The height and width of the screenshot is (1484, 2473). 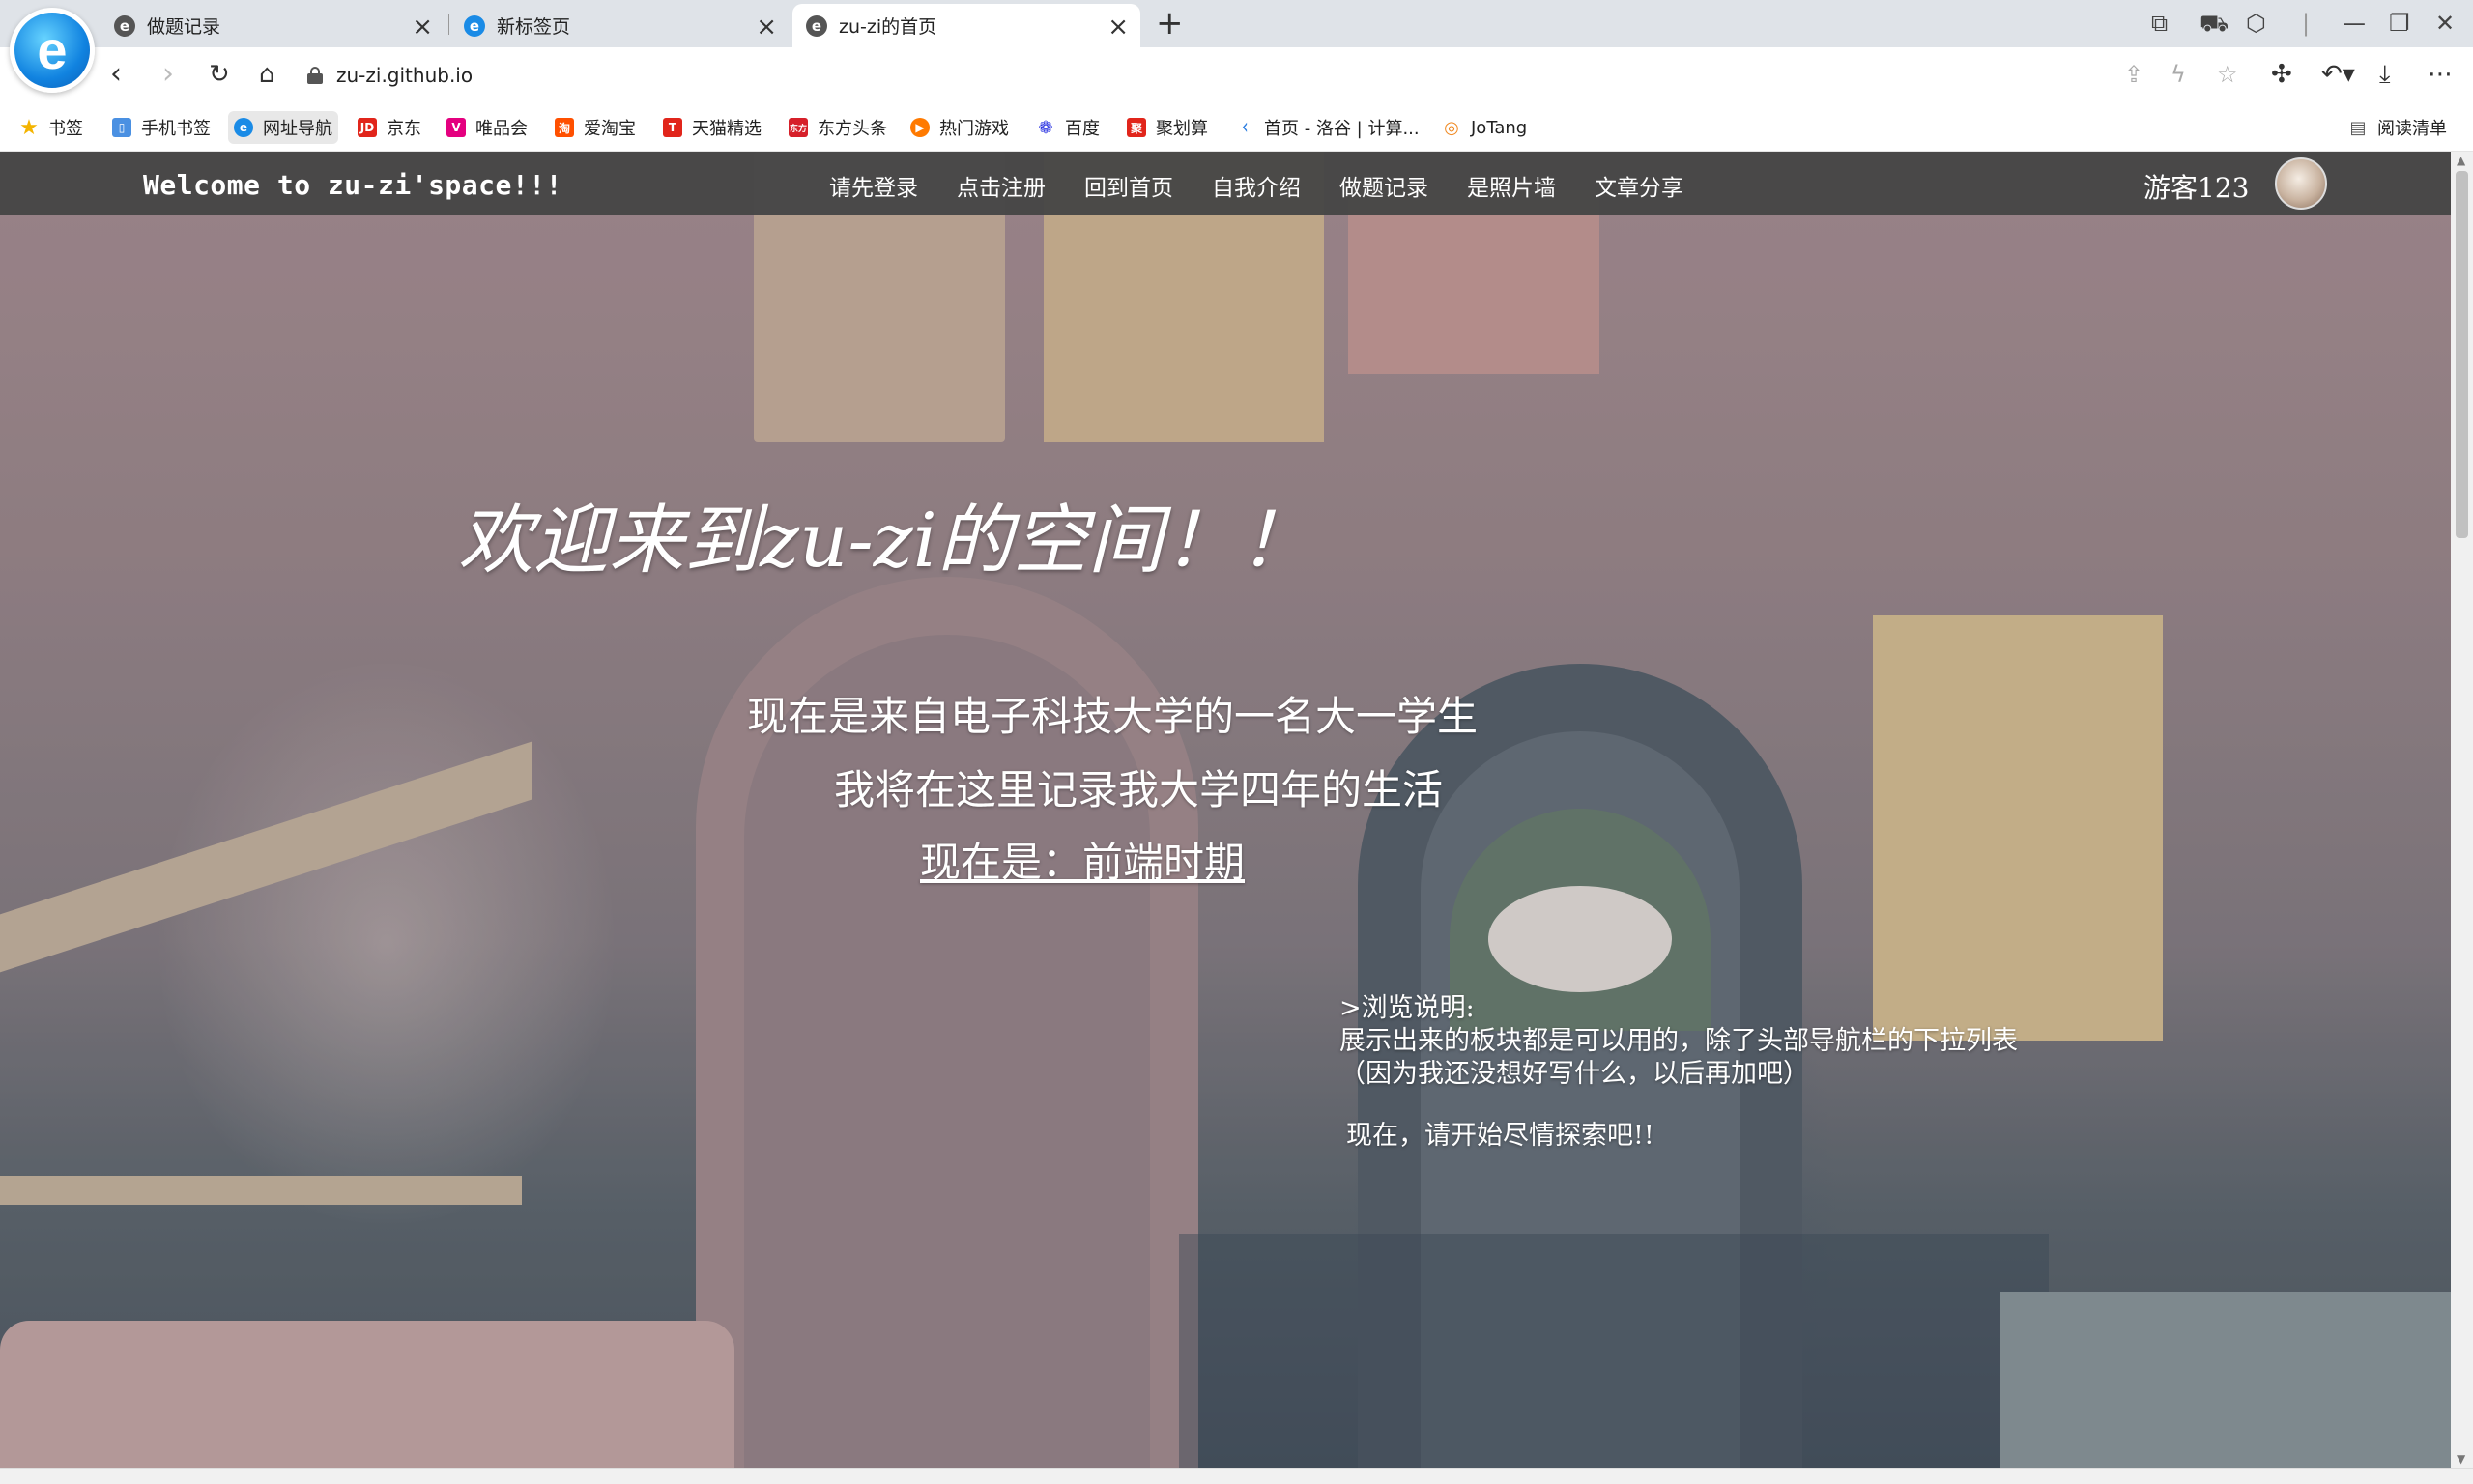 I want to click on forward-icon: ›, so click(x=168, y=74).